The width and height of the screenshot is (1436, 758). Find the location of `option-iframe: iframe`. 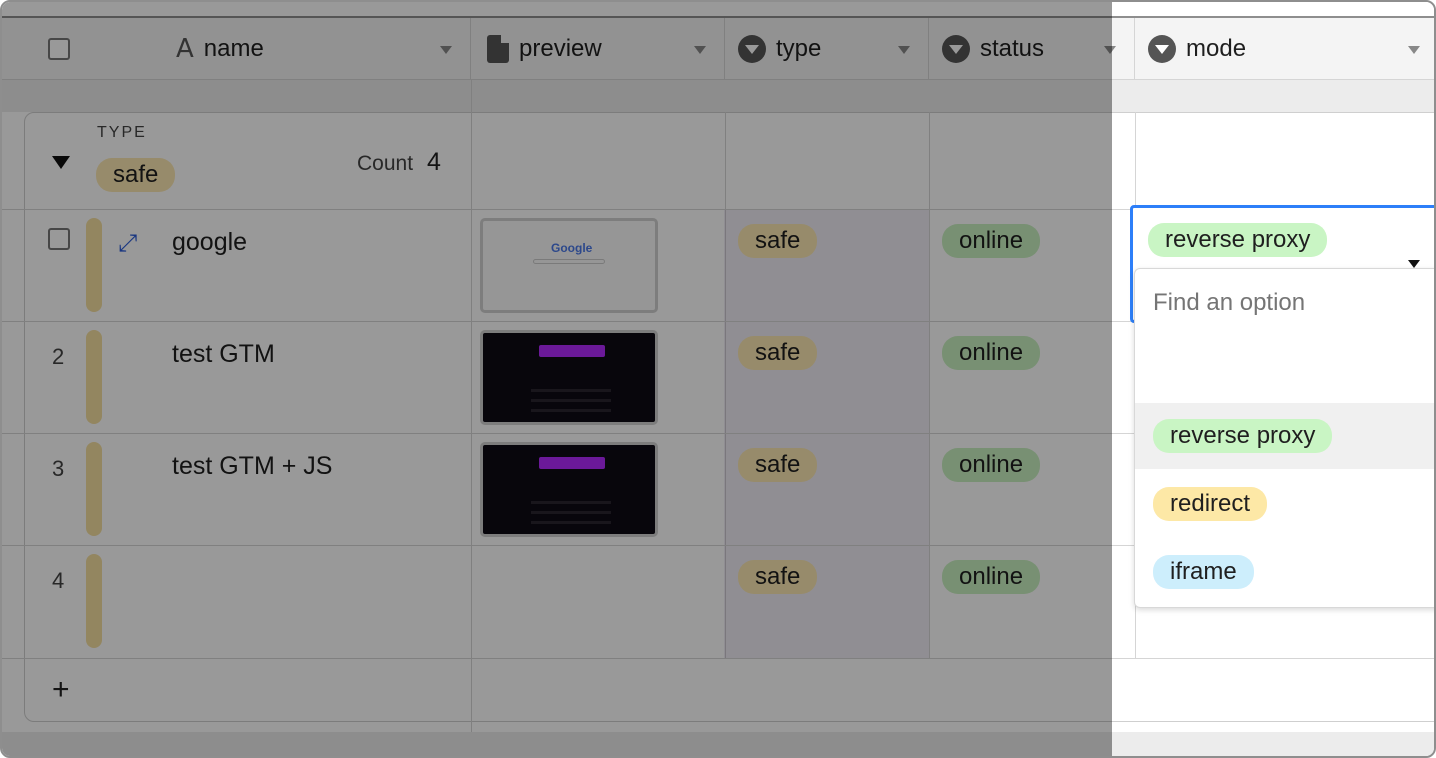

option-iframe: iframe is located at coordinates (1284, 572).